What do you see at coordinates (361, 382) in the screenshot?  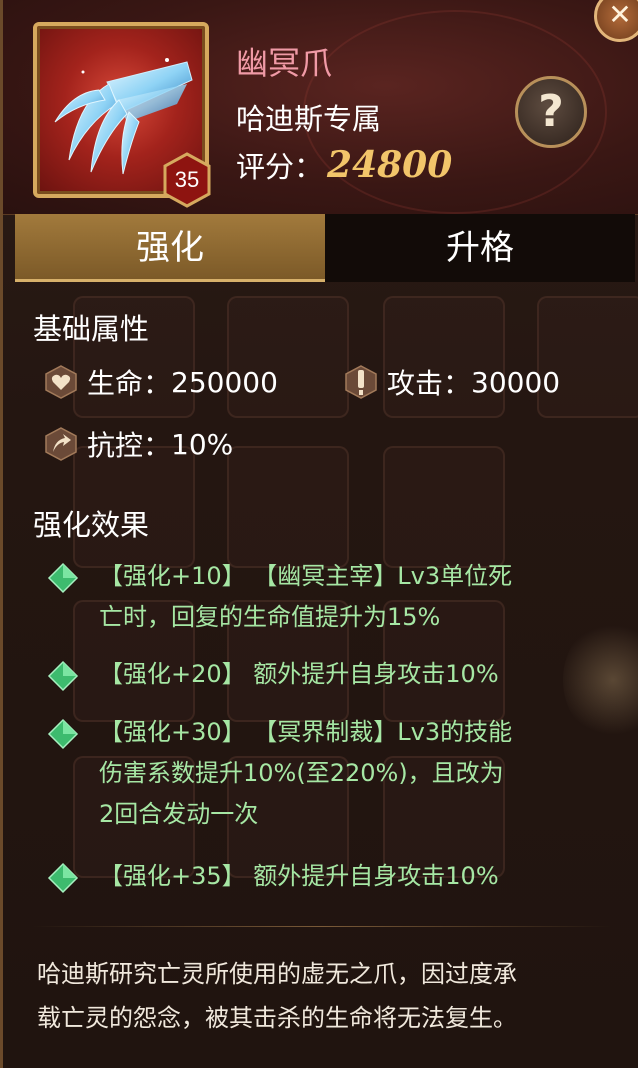 I see `sword-icon` at bounding box center [361, 382].